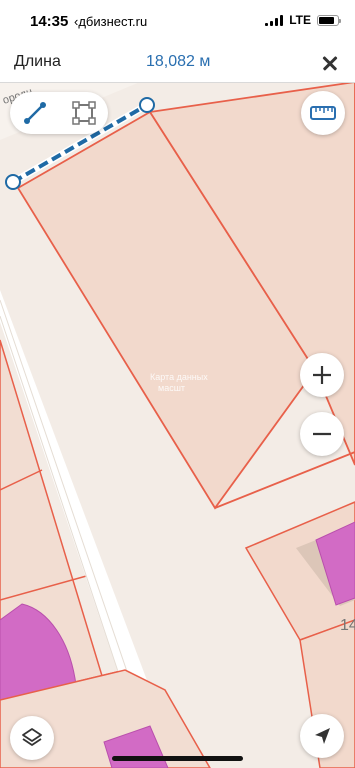  Describe the element at coordinates (329, 20) in the screenshot. I see `battery-icon` at that location.